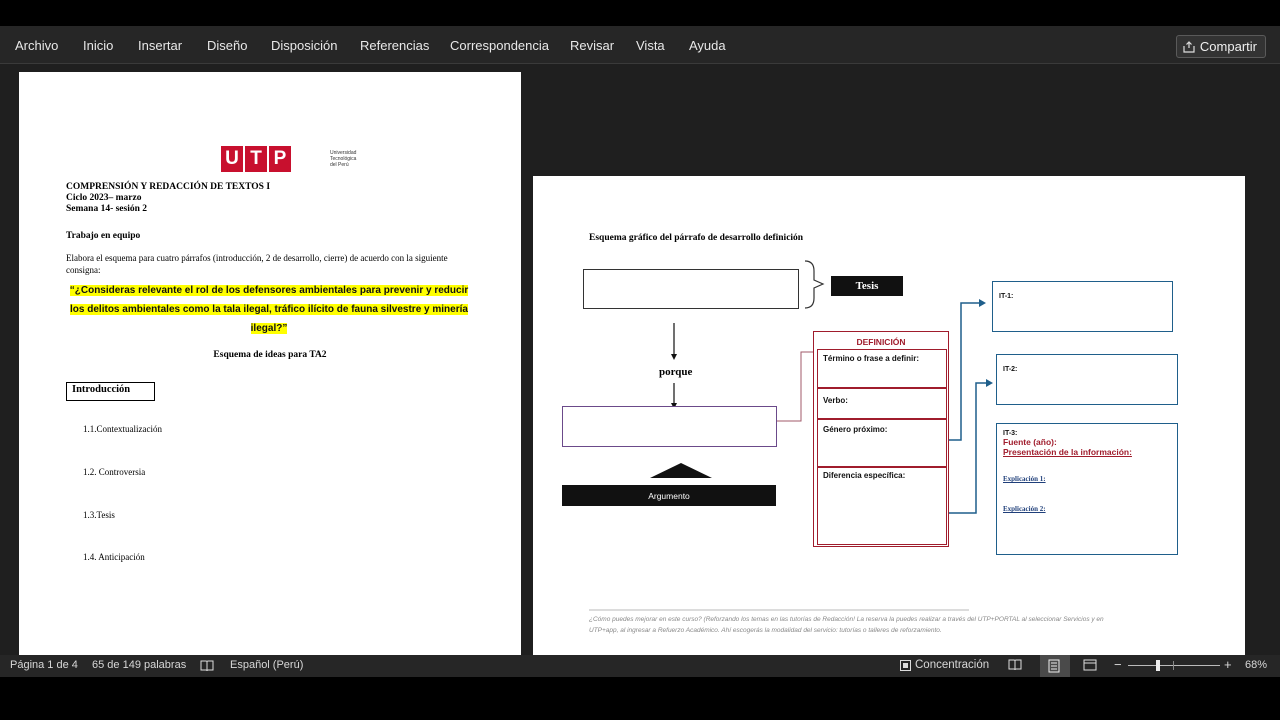 The image size is (1280, 720). Describe the element at coordinates (103, 236) in the screenshot. I see `work-label: Trabajo en equipo` at that location.